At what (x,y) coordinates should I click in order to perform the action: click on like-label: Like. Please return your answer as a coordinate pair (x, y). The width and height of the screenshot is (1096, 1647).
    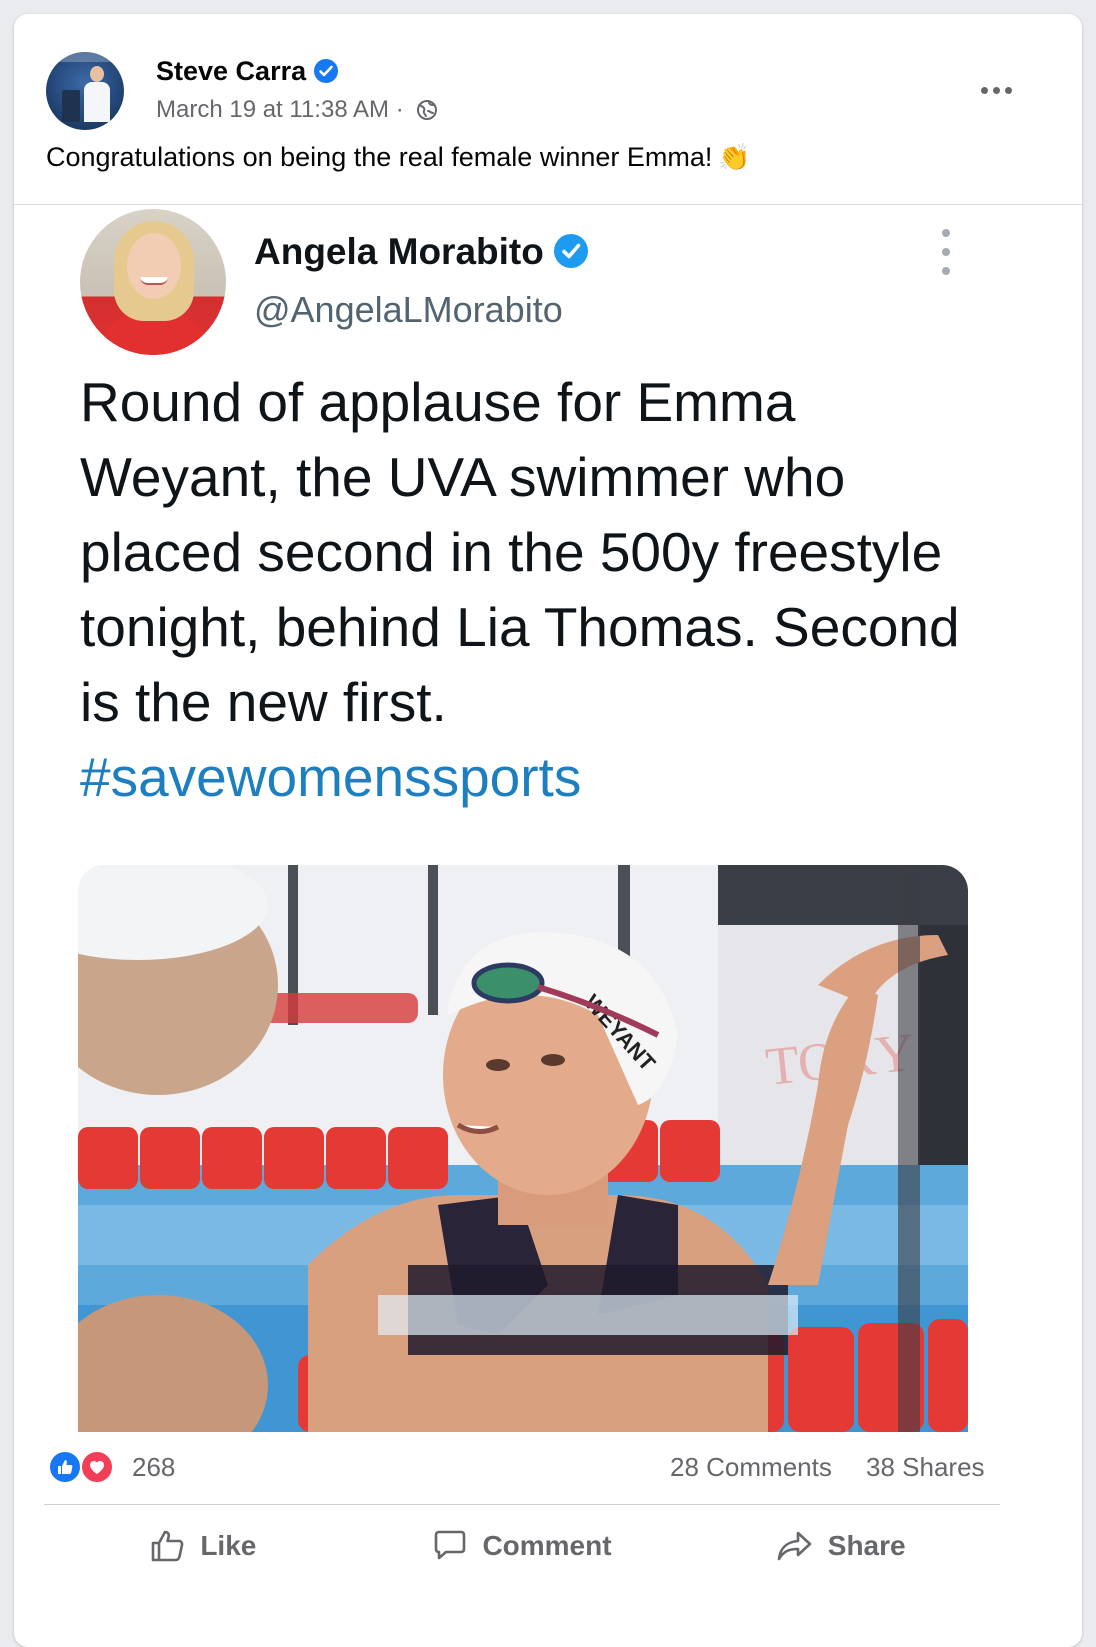
    Looking at the image, I should click on (228, 1545).